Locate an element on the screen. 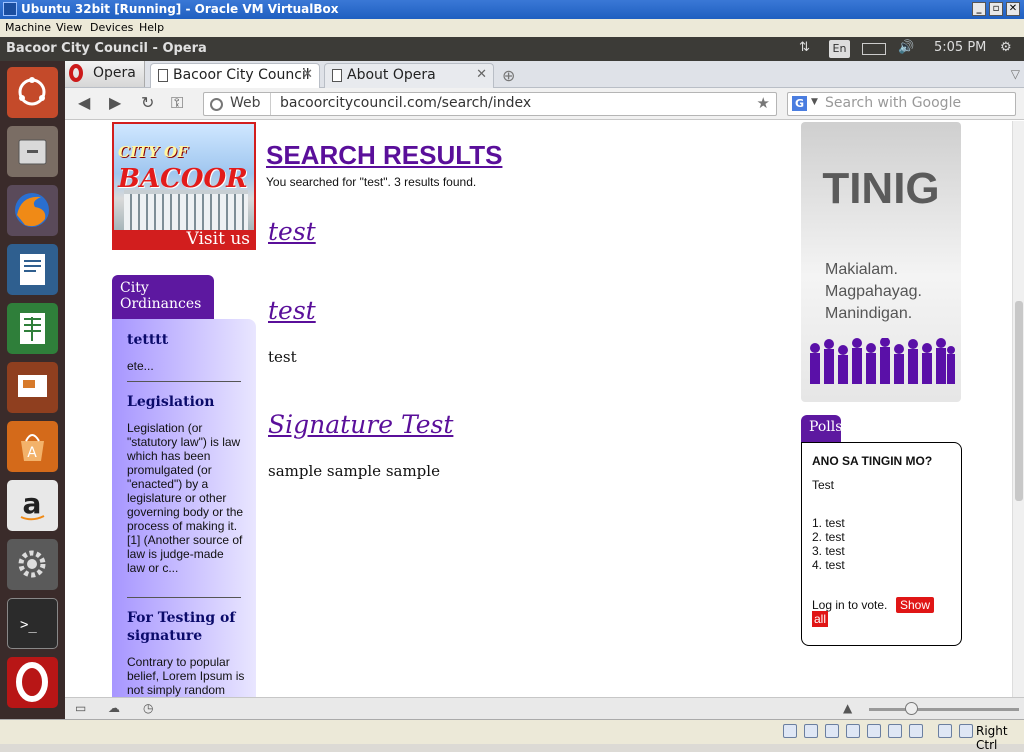 The height and width of the screenshot is (752, 1024). google-icon: G is located at coordinates (799, 103).